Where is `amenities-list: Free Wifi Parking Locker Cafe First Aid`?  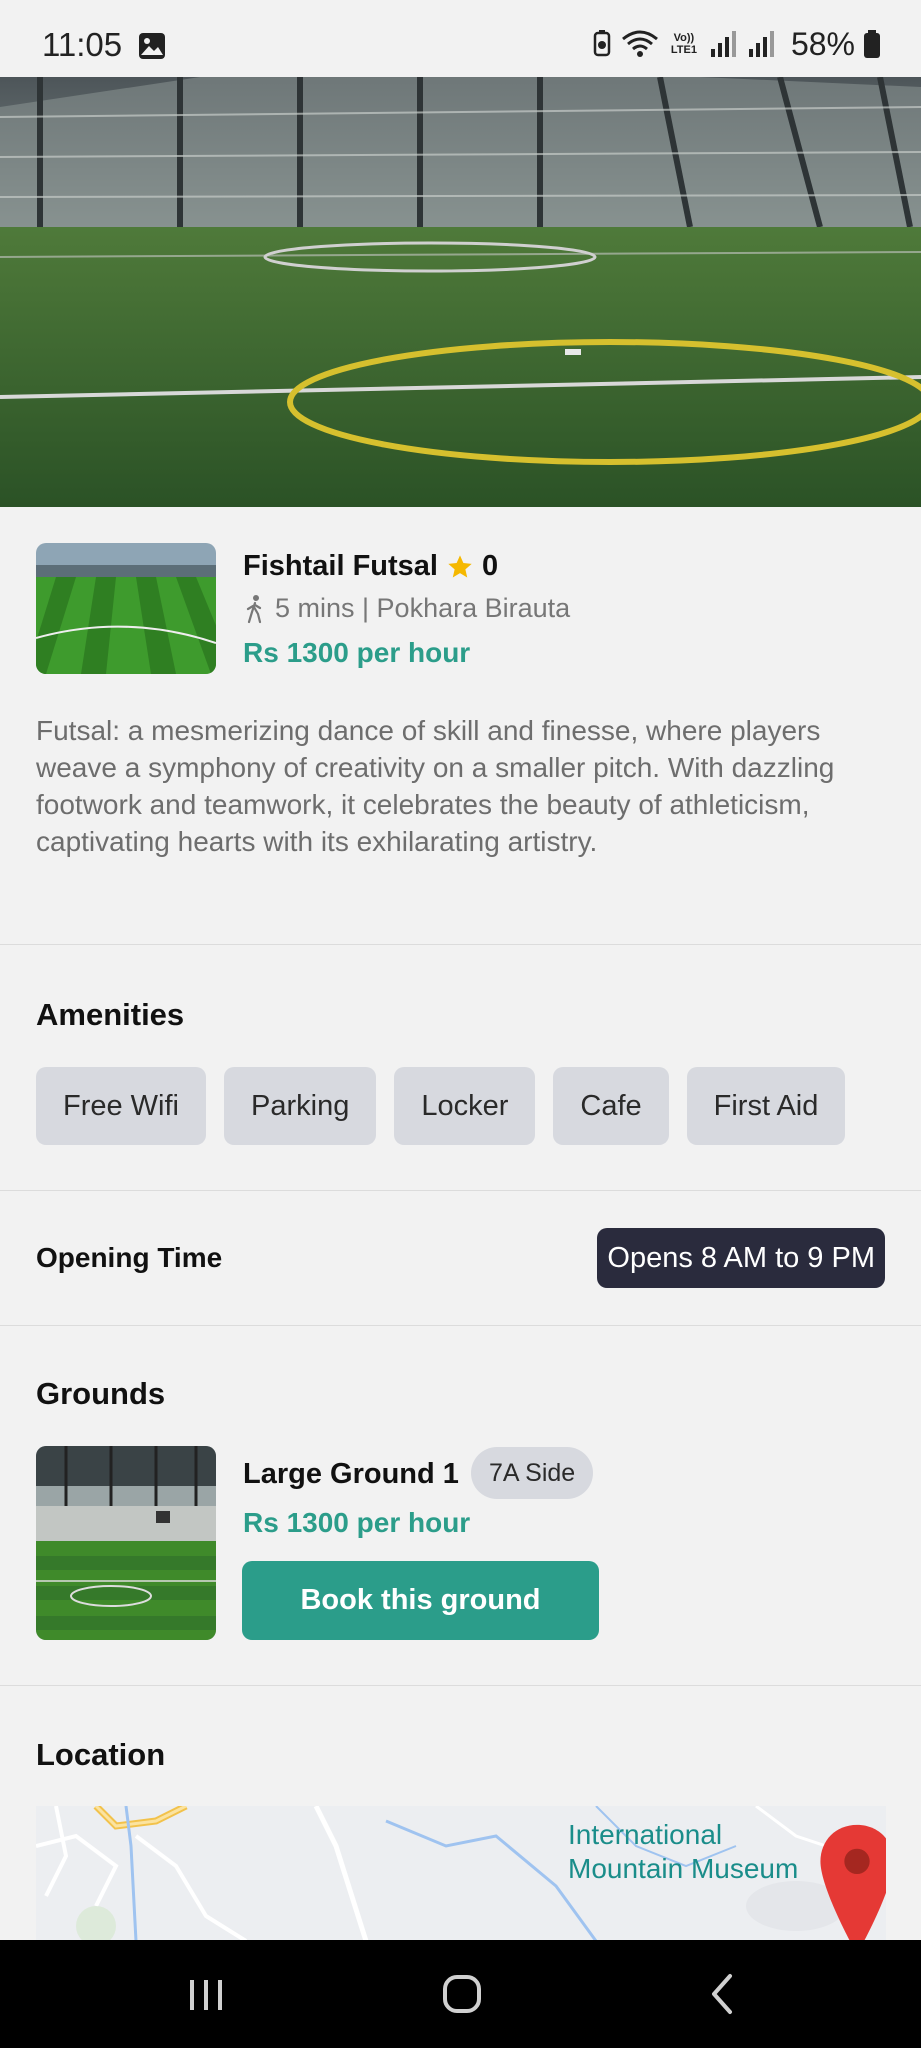 amenities-list: Free Wifi Parking Locker Cafe First Aid is located at coordinates (441, 1106).